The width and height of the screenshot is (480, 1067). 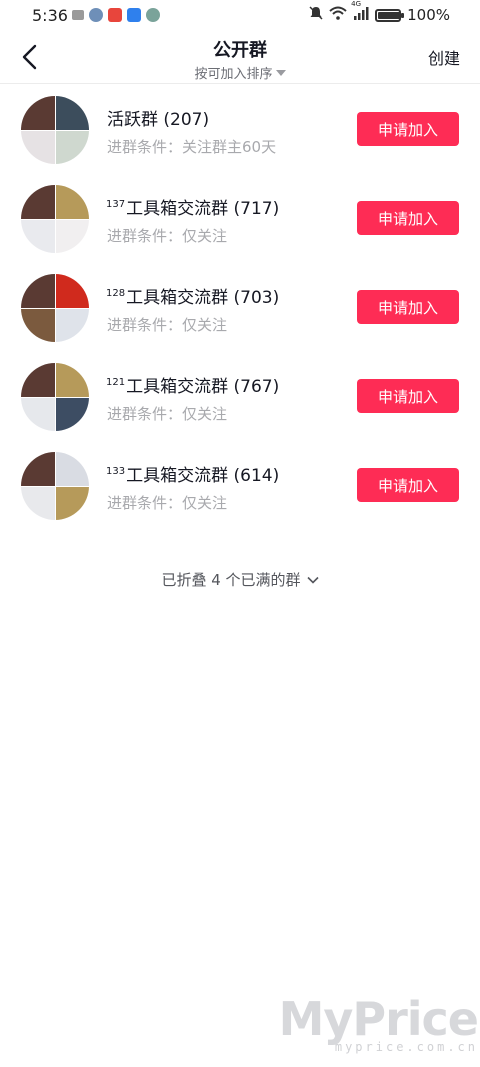 I want to click on system-status: 4G 100%, so click(x=379, y=12).